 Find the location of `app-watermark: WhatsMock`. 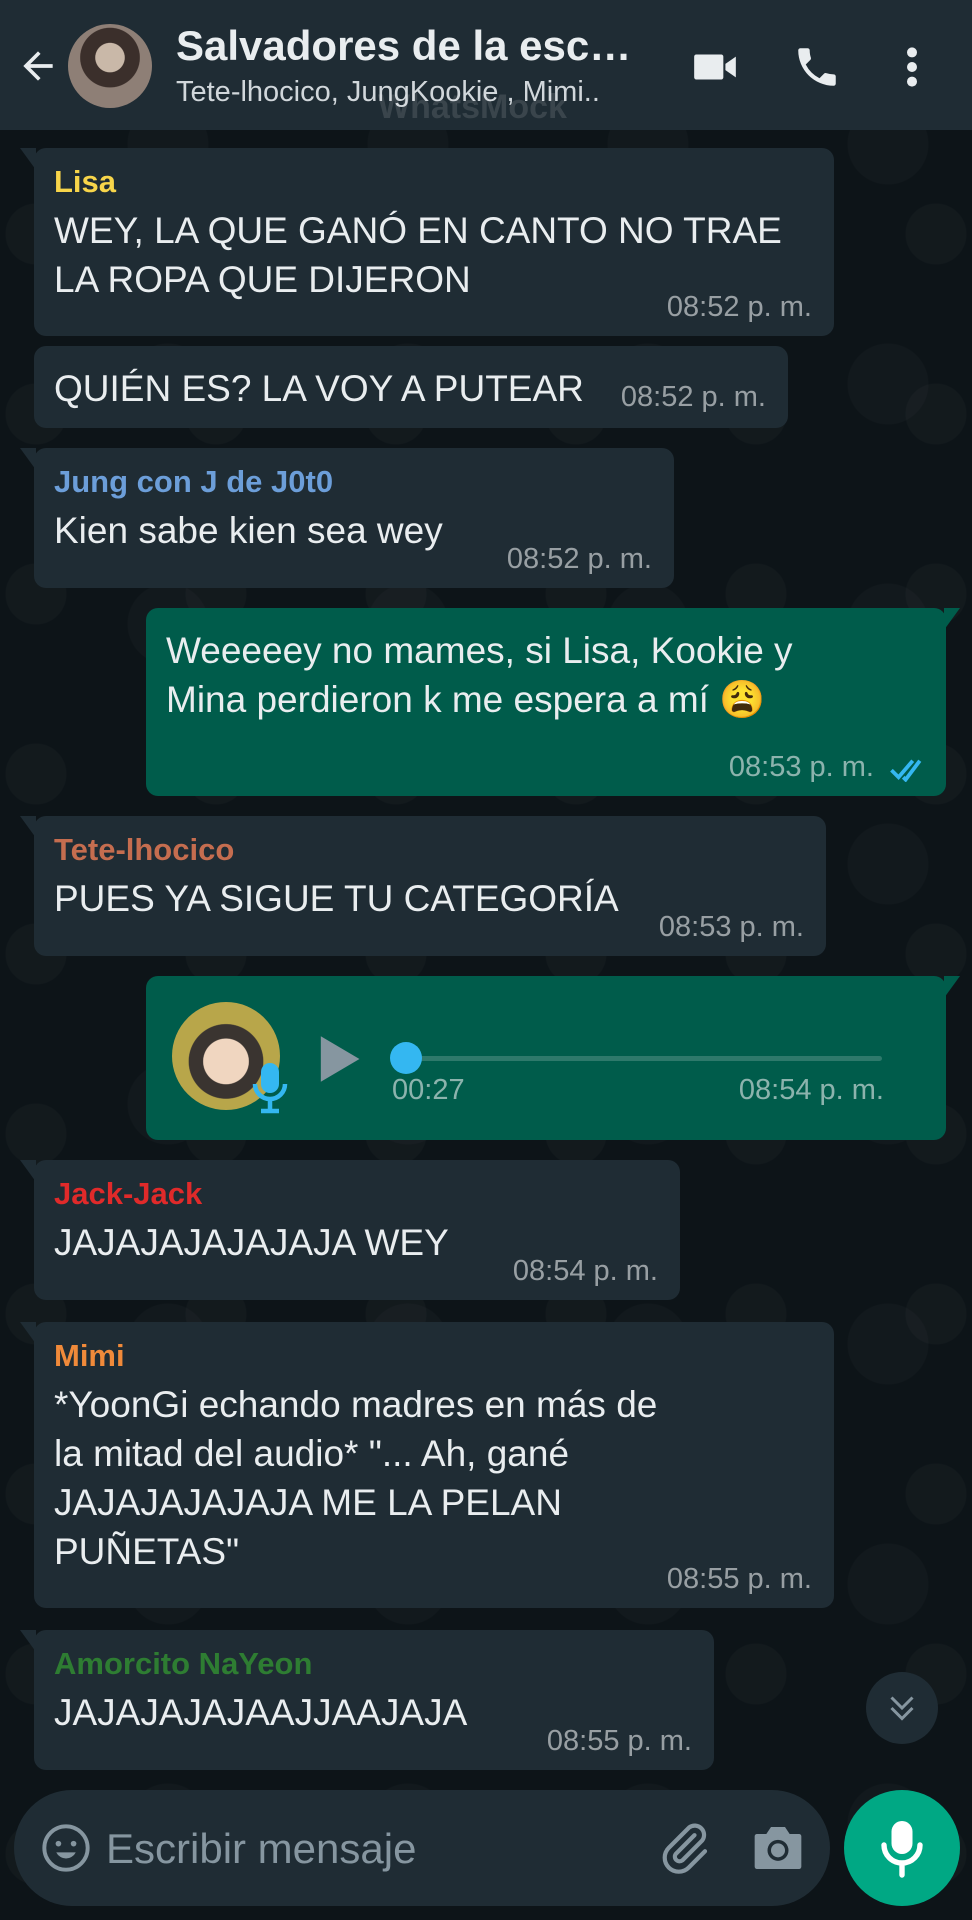

app-watermark: WhatsMock is located at coordinates (472, 107).